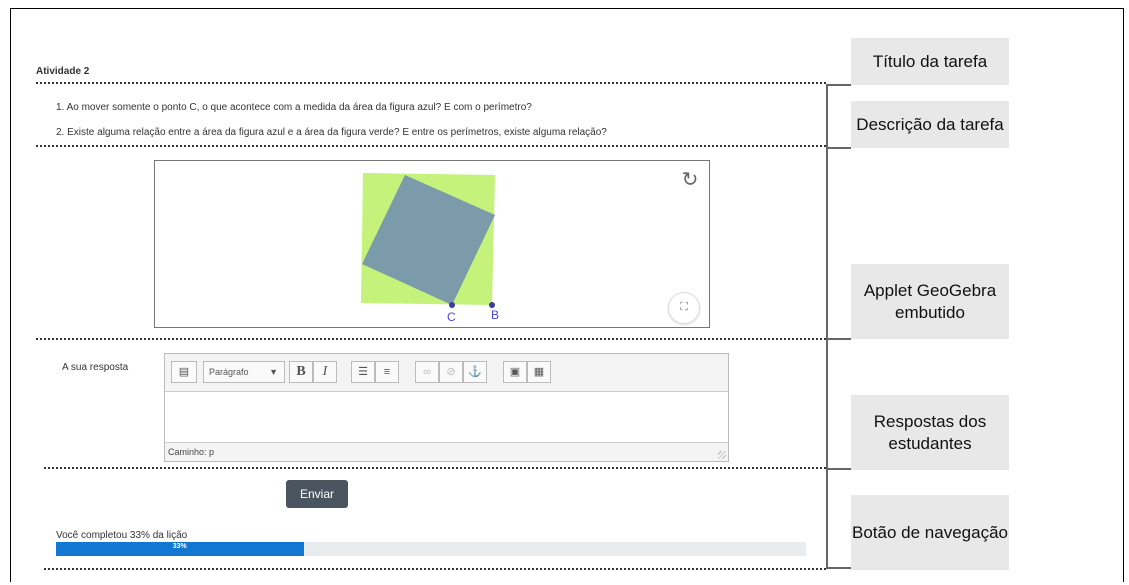  I want to click on divider-applet, so click(431, 339).